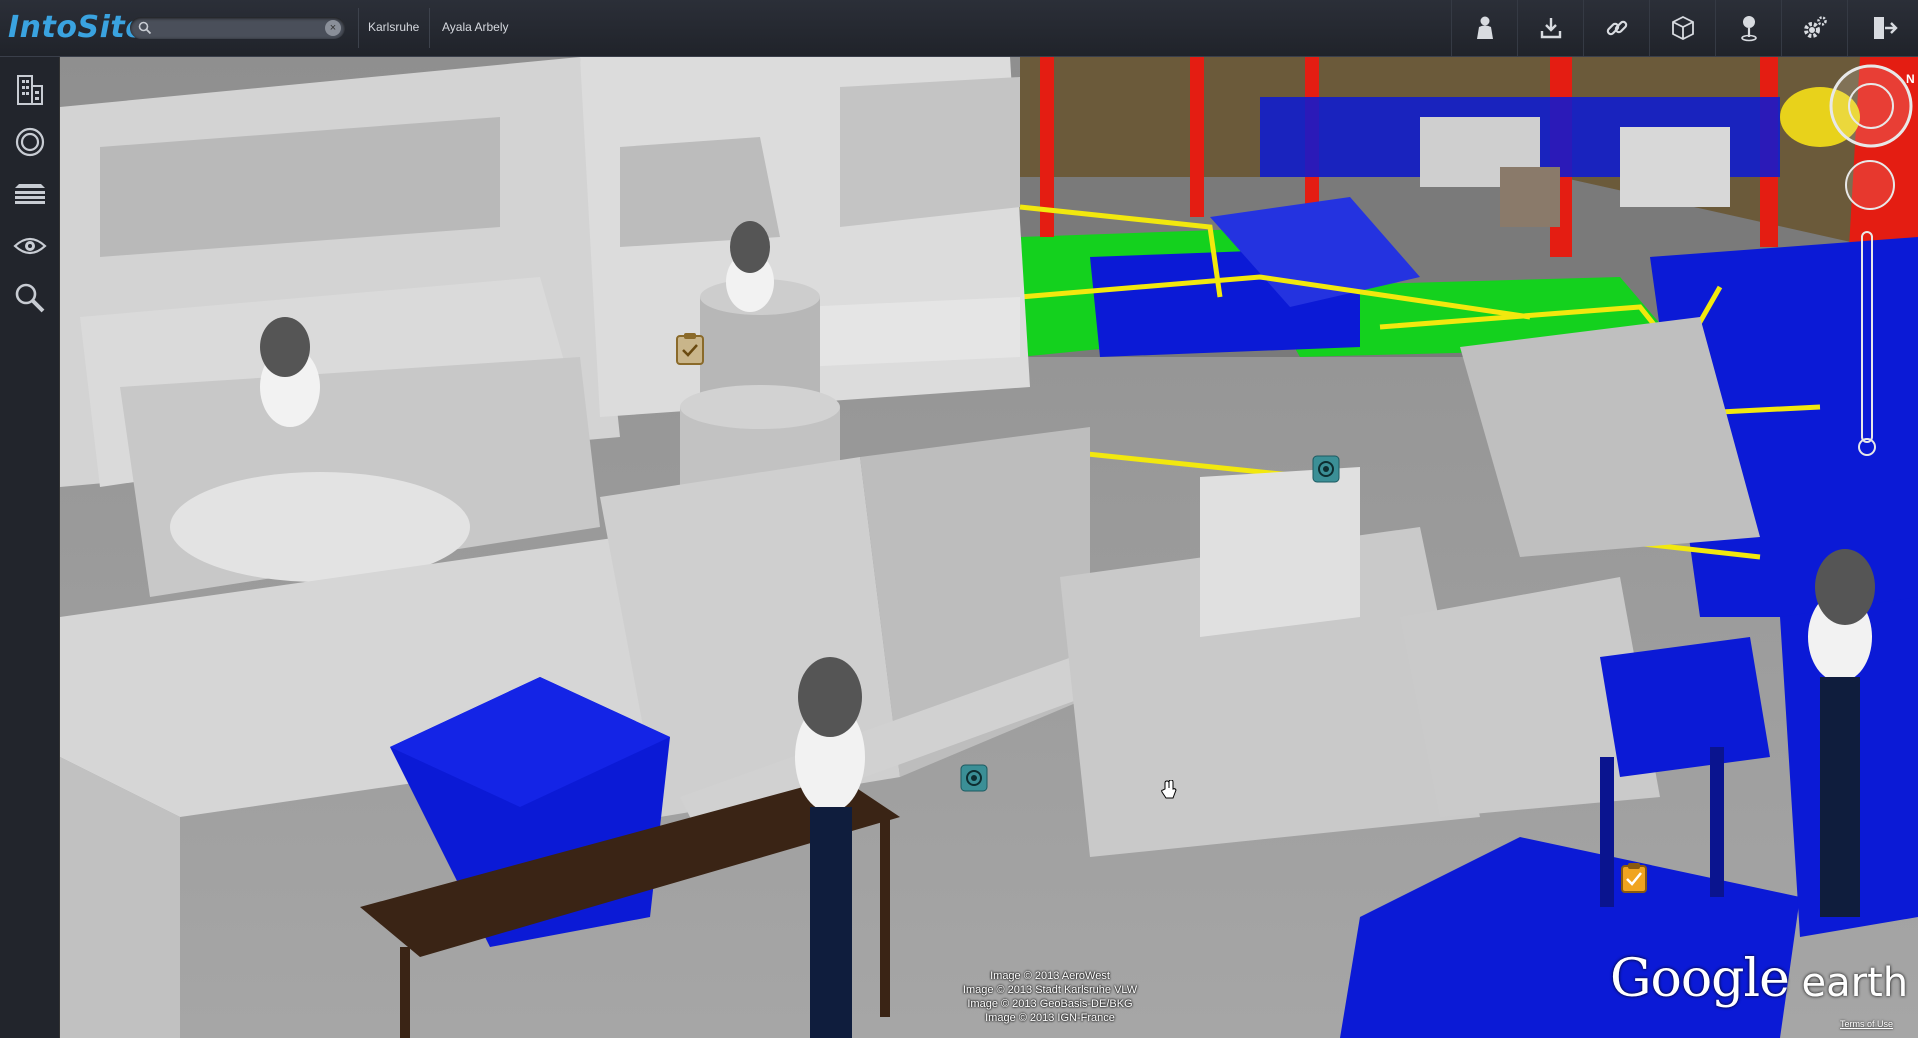  I want to click on search-input, so click(236, 28).